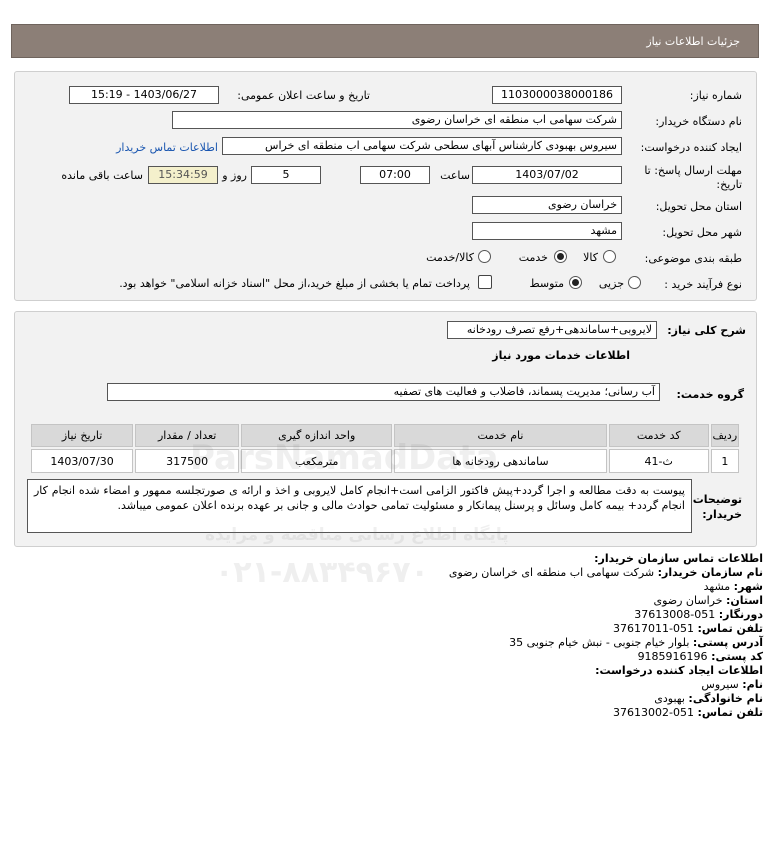  Describe the element at coordinates (717, 499) in the screenshot. I see `buyer-notes-label: توضیحات` at that location.